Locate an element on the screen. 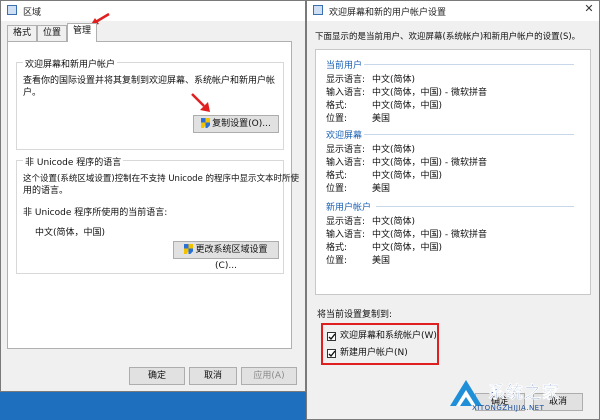  taskbar-strip is located at coordinates (153, 406).